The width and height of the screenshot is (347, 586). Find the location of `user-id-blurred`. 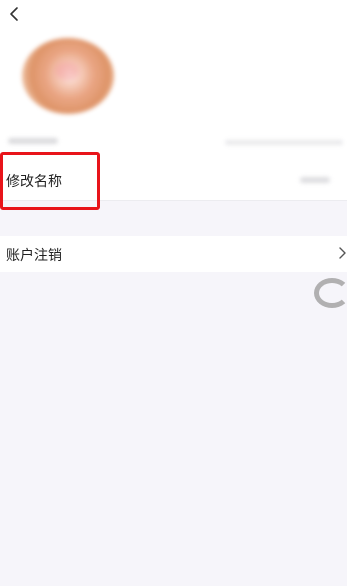

user-id-blurred is located at coordinates (284, 142).